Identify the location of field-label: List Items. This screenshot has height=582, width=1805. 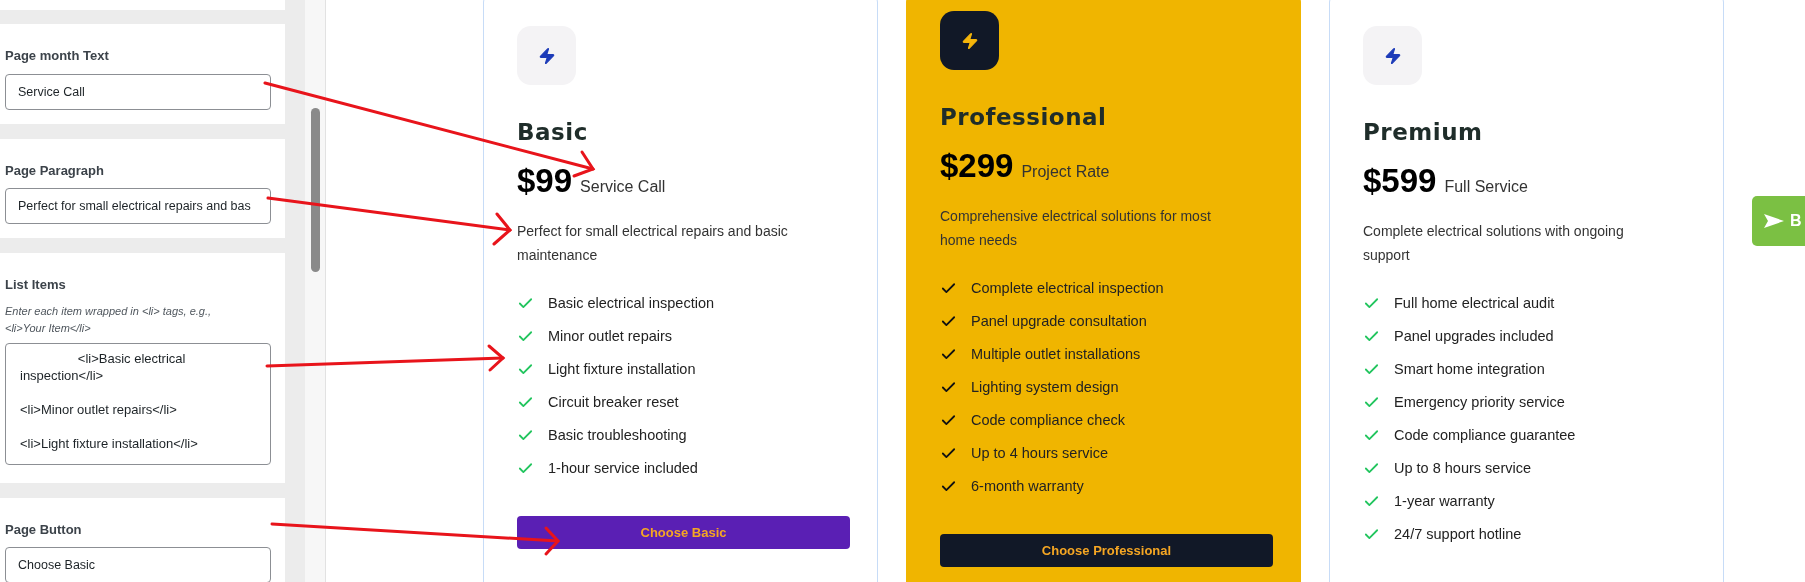
(35, 285).